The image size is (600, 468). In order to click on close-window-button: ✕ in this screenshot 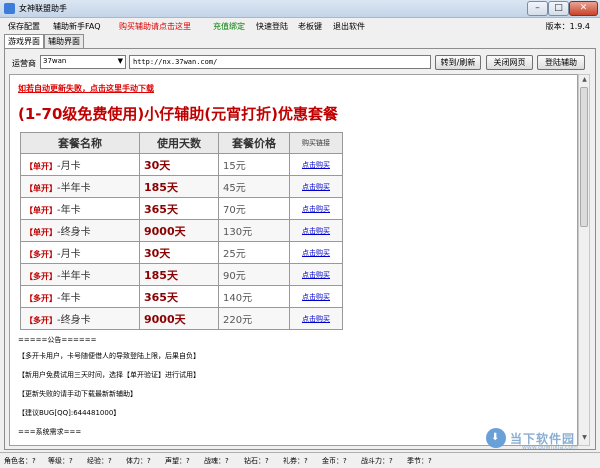, I will do `click(583, 8)`.